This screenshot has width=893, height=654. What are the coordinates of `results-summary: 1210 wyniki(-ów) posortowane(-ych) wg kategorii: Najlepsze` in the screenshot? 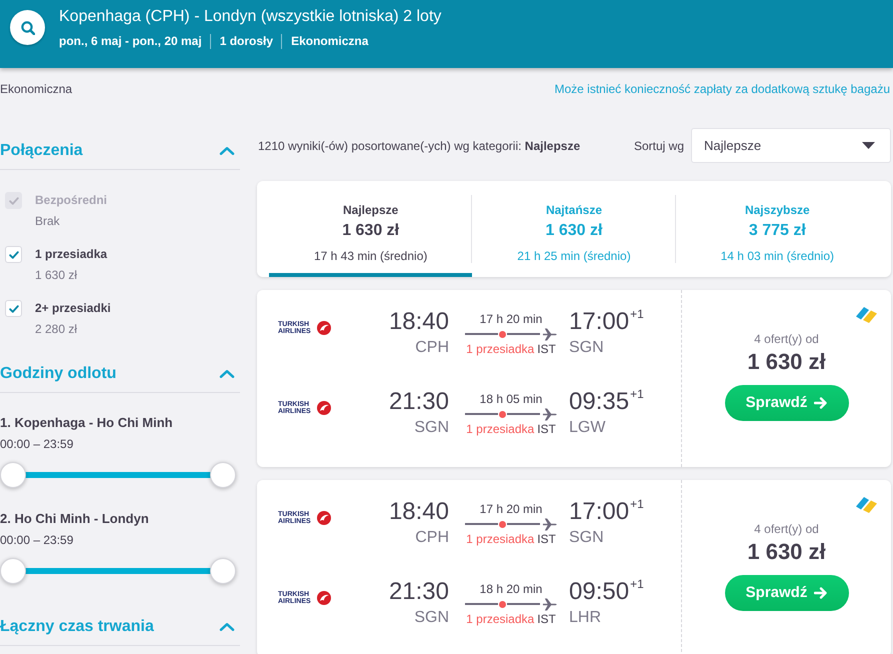 It's located at (419, 146).